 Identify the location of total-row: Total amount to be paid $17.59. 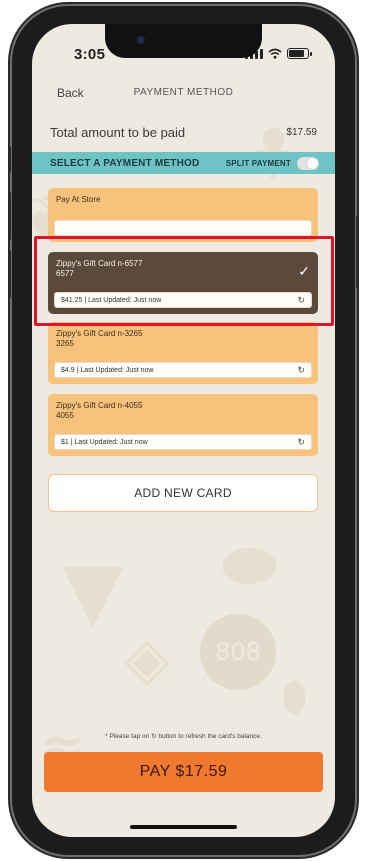
(183, 132).